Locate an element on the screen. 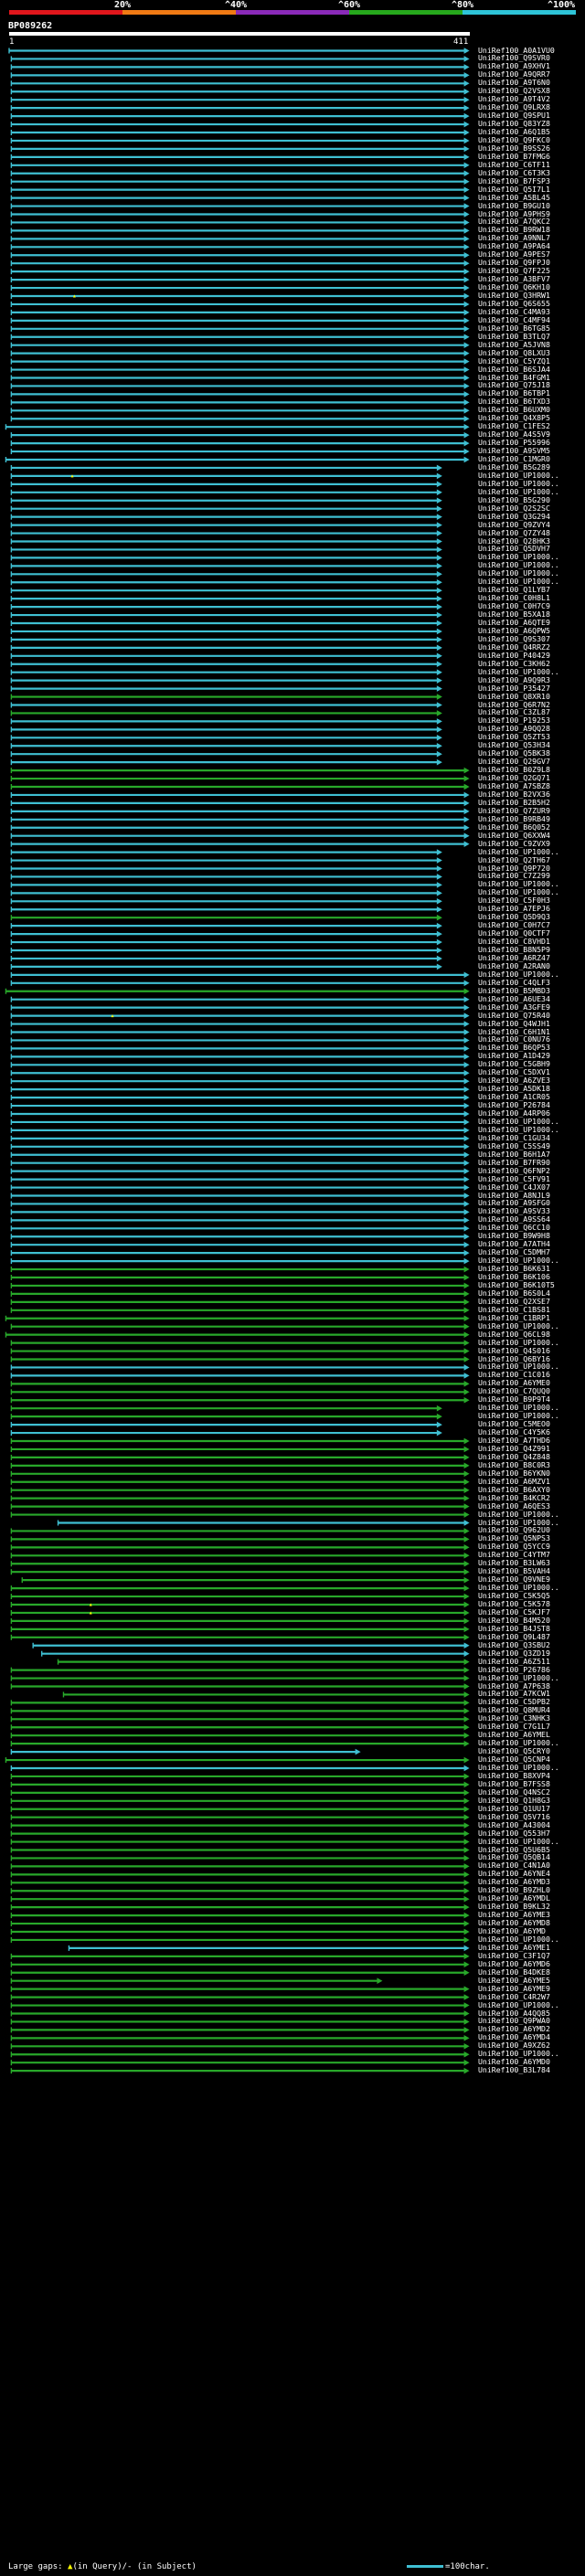 This screenshot has height=2576, width=585. hit-id-link: UniRef100_B3L784 is located at coordinates (514, 2070).